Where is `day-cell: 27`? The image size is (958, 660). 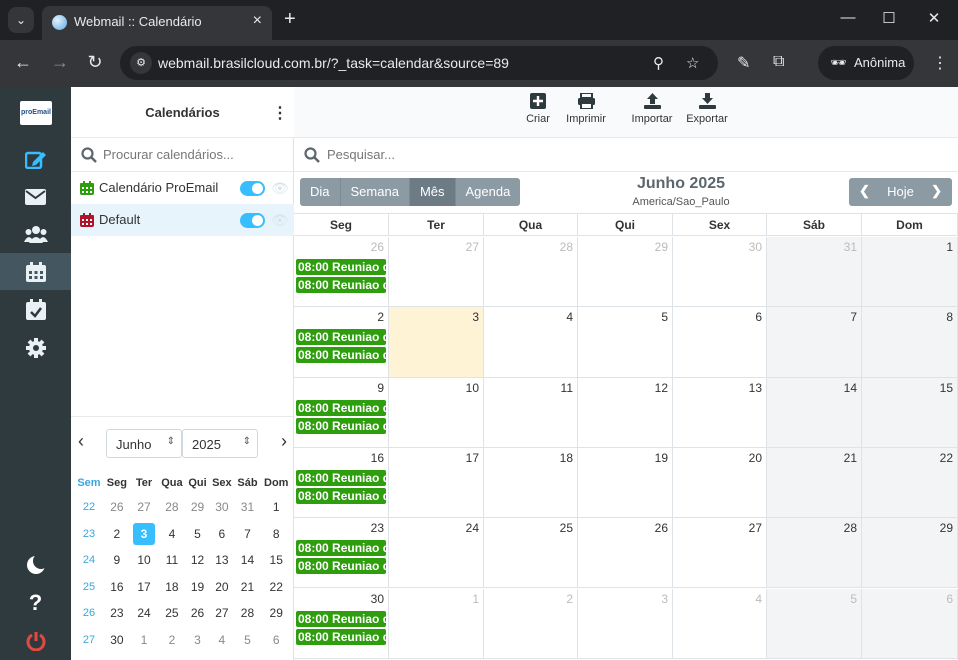
day-cell: 27 is located at coordinates (436, 272).